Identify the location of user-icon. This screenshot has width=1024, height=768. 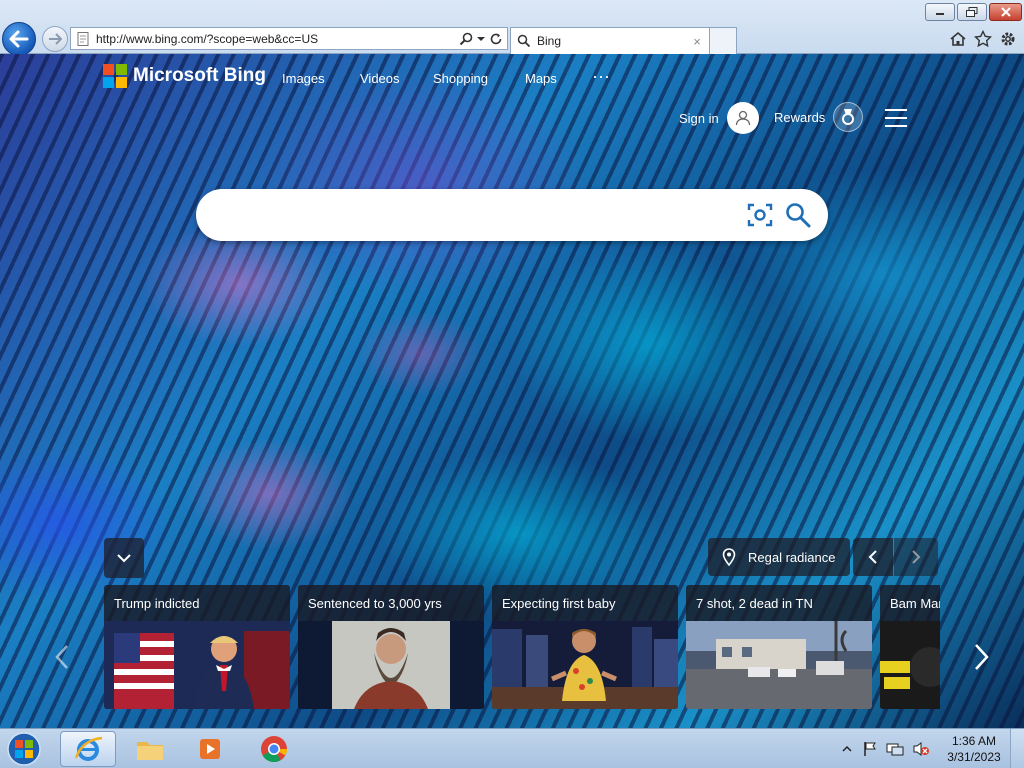
(742, 118).